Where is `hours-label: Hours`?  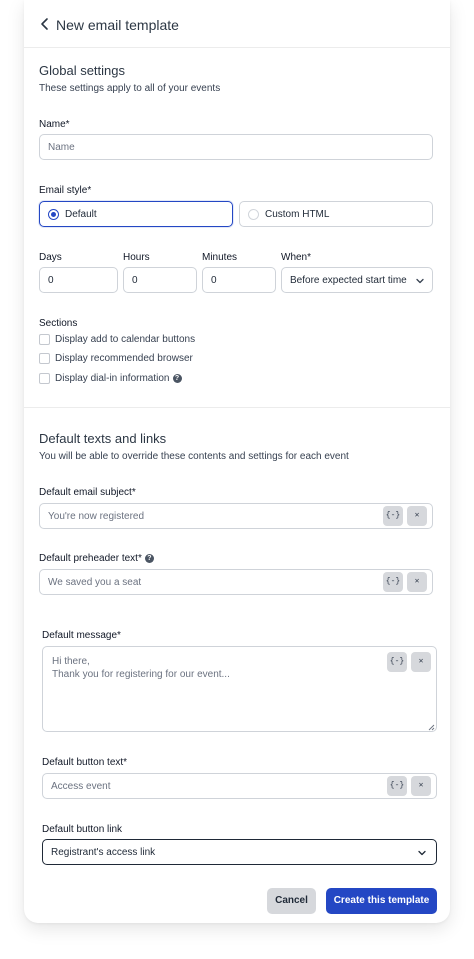
hours-label: Hours is located at coordinates (136, 257).